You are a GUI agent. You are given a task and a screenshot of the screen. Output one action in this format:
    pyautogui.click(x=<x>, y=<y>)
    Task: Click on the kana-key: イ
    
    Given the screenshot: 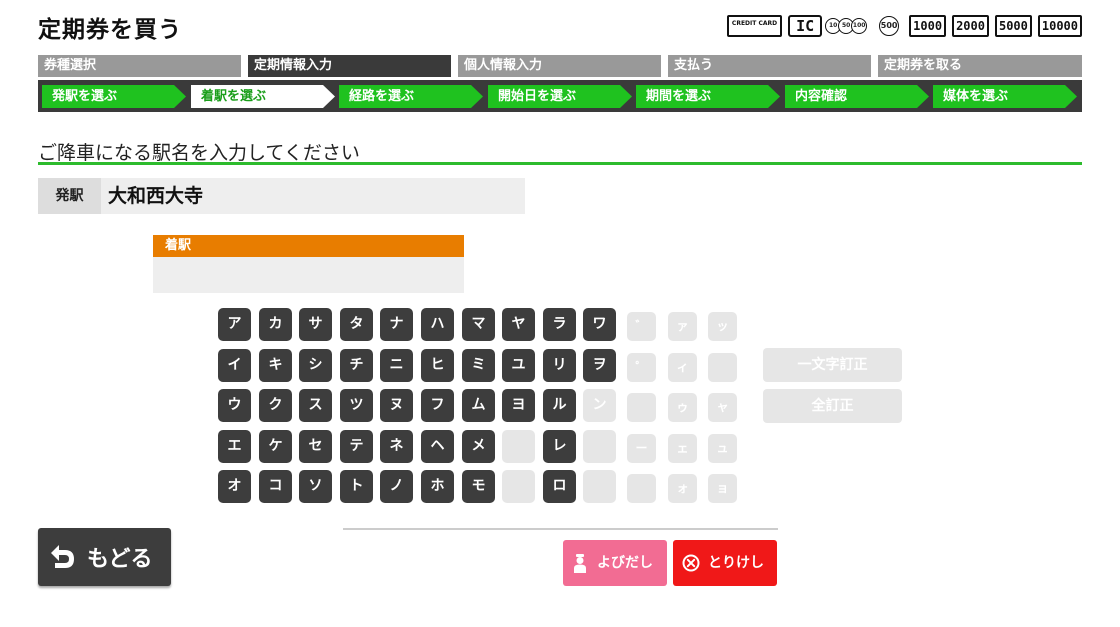 What is the action you would take?
    pyautogui.click(x=234, y=365)
    